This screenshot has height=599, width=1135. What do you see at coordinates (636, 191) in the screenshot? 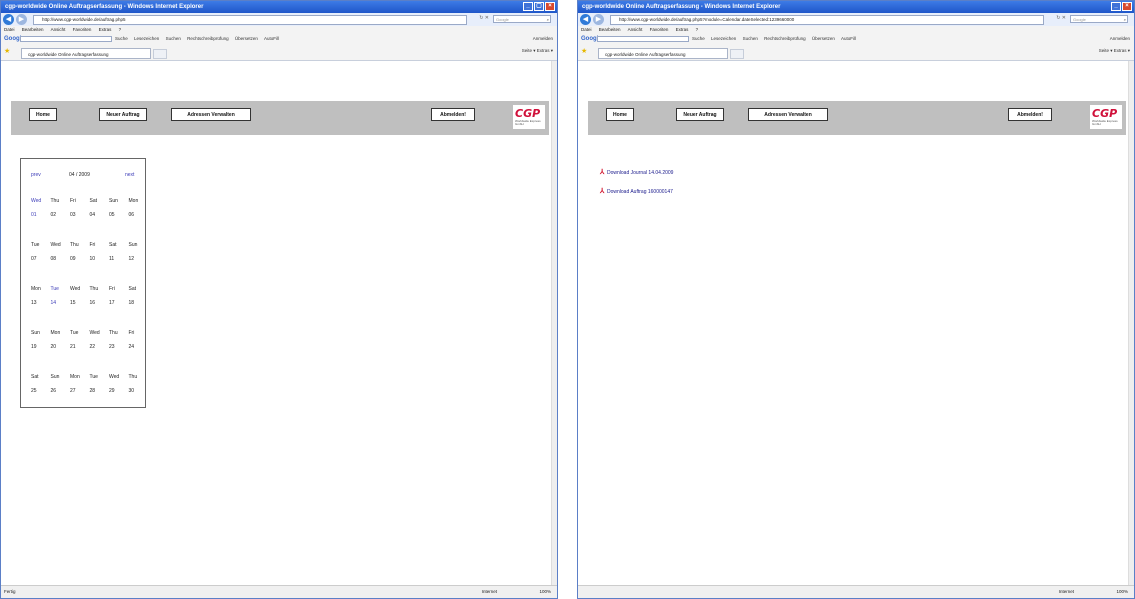
I see `download-order-link: ⅄ Download Auftrag 160000147` at bounding box center [636, 191].